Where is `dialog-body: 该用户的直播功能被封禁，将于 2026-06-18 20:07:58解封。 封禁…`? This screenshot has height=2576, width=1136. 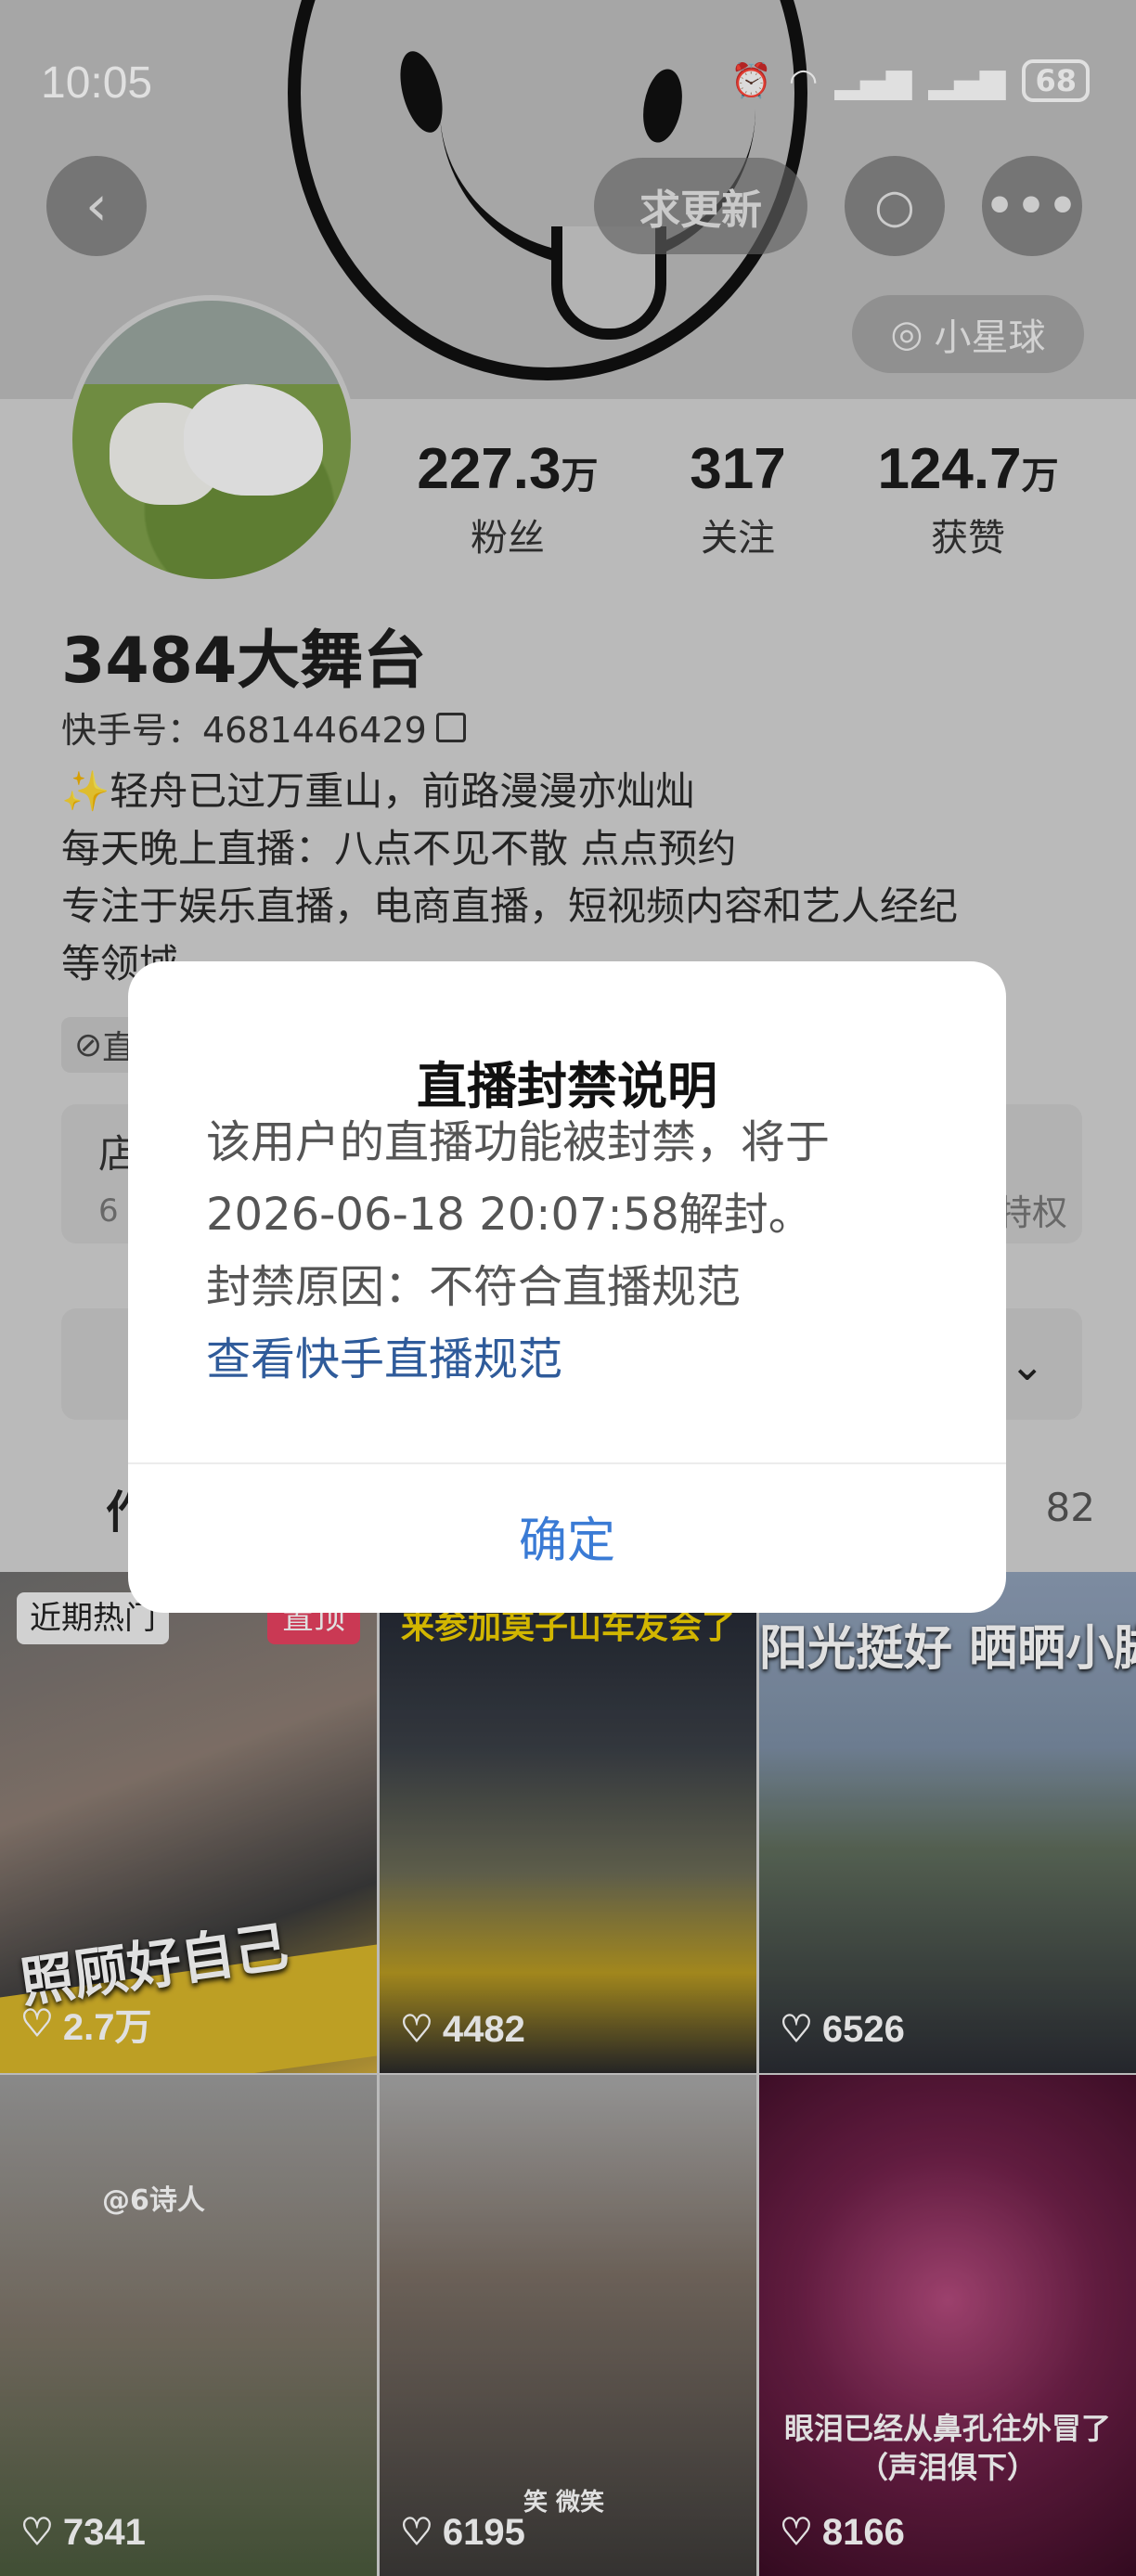
dialog-body: 该用户的直播功能被封禁，将于 2026-06-18 20:07:58解封。 封禁… is located at coordinates (586, 1251).